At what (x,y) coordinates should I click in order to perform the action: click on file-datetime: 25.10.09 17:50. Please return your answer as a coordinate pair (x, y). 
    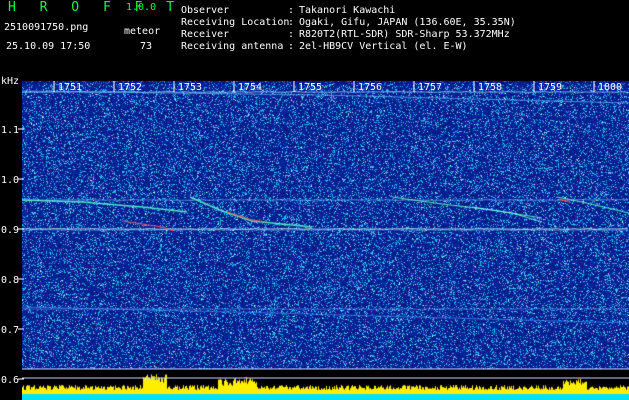
    Looking at the image, I should click on (48, 46).